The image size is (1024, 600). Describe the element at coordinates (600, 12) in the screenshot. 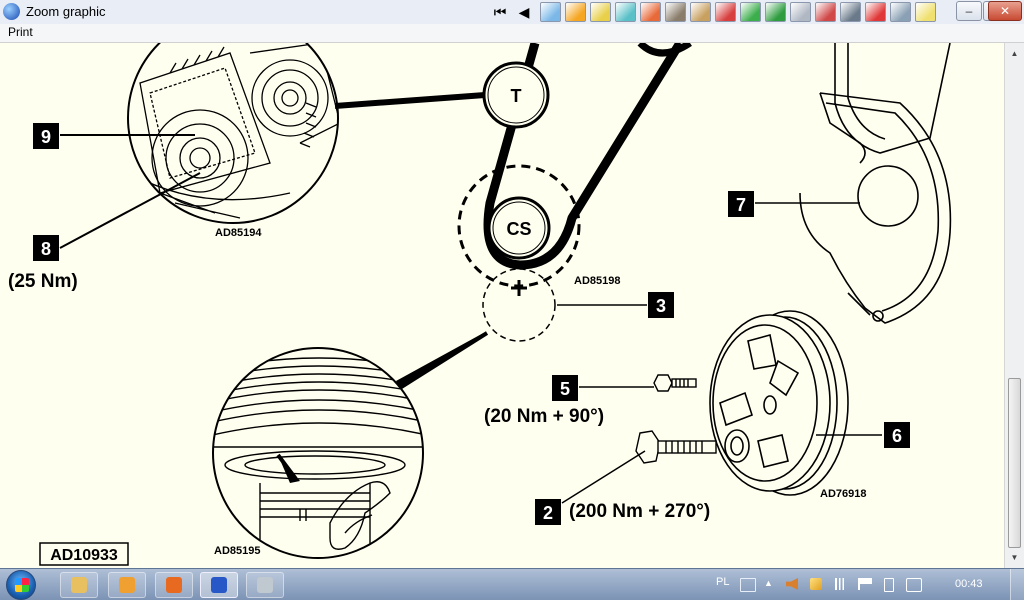

I see `wrench-icon` at that location.